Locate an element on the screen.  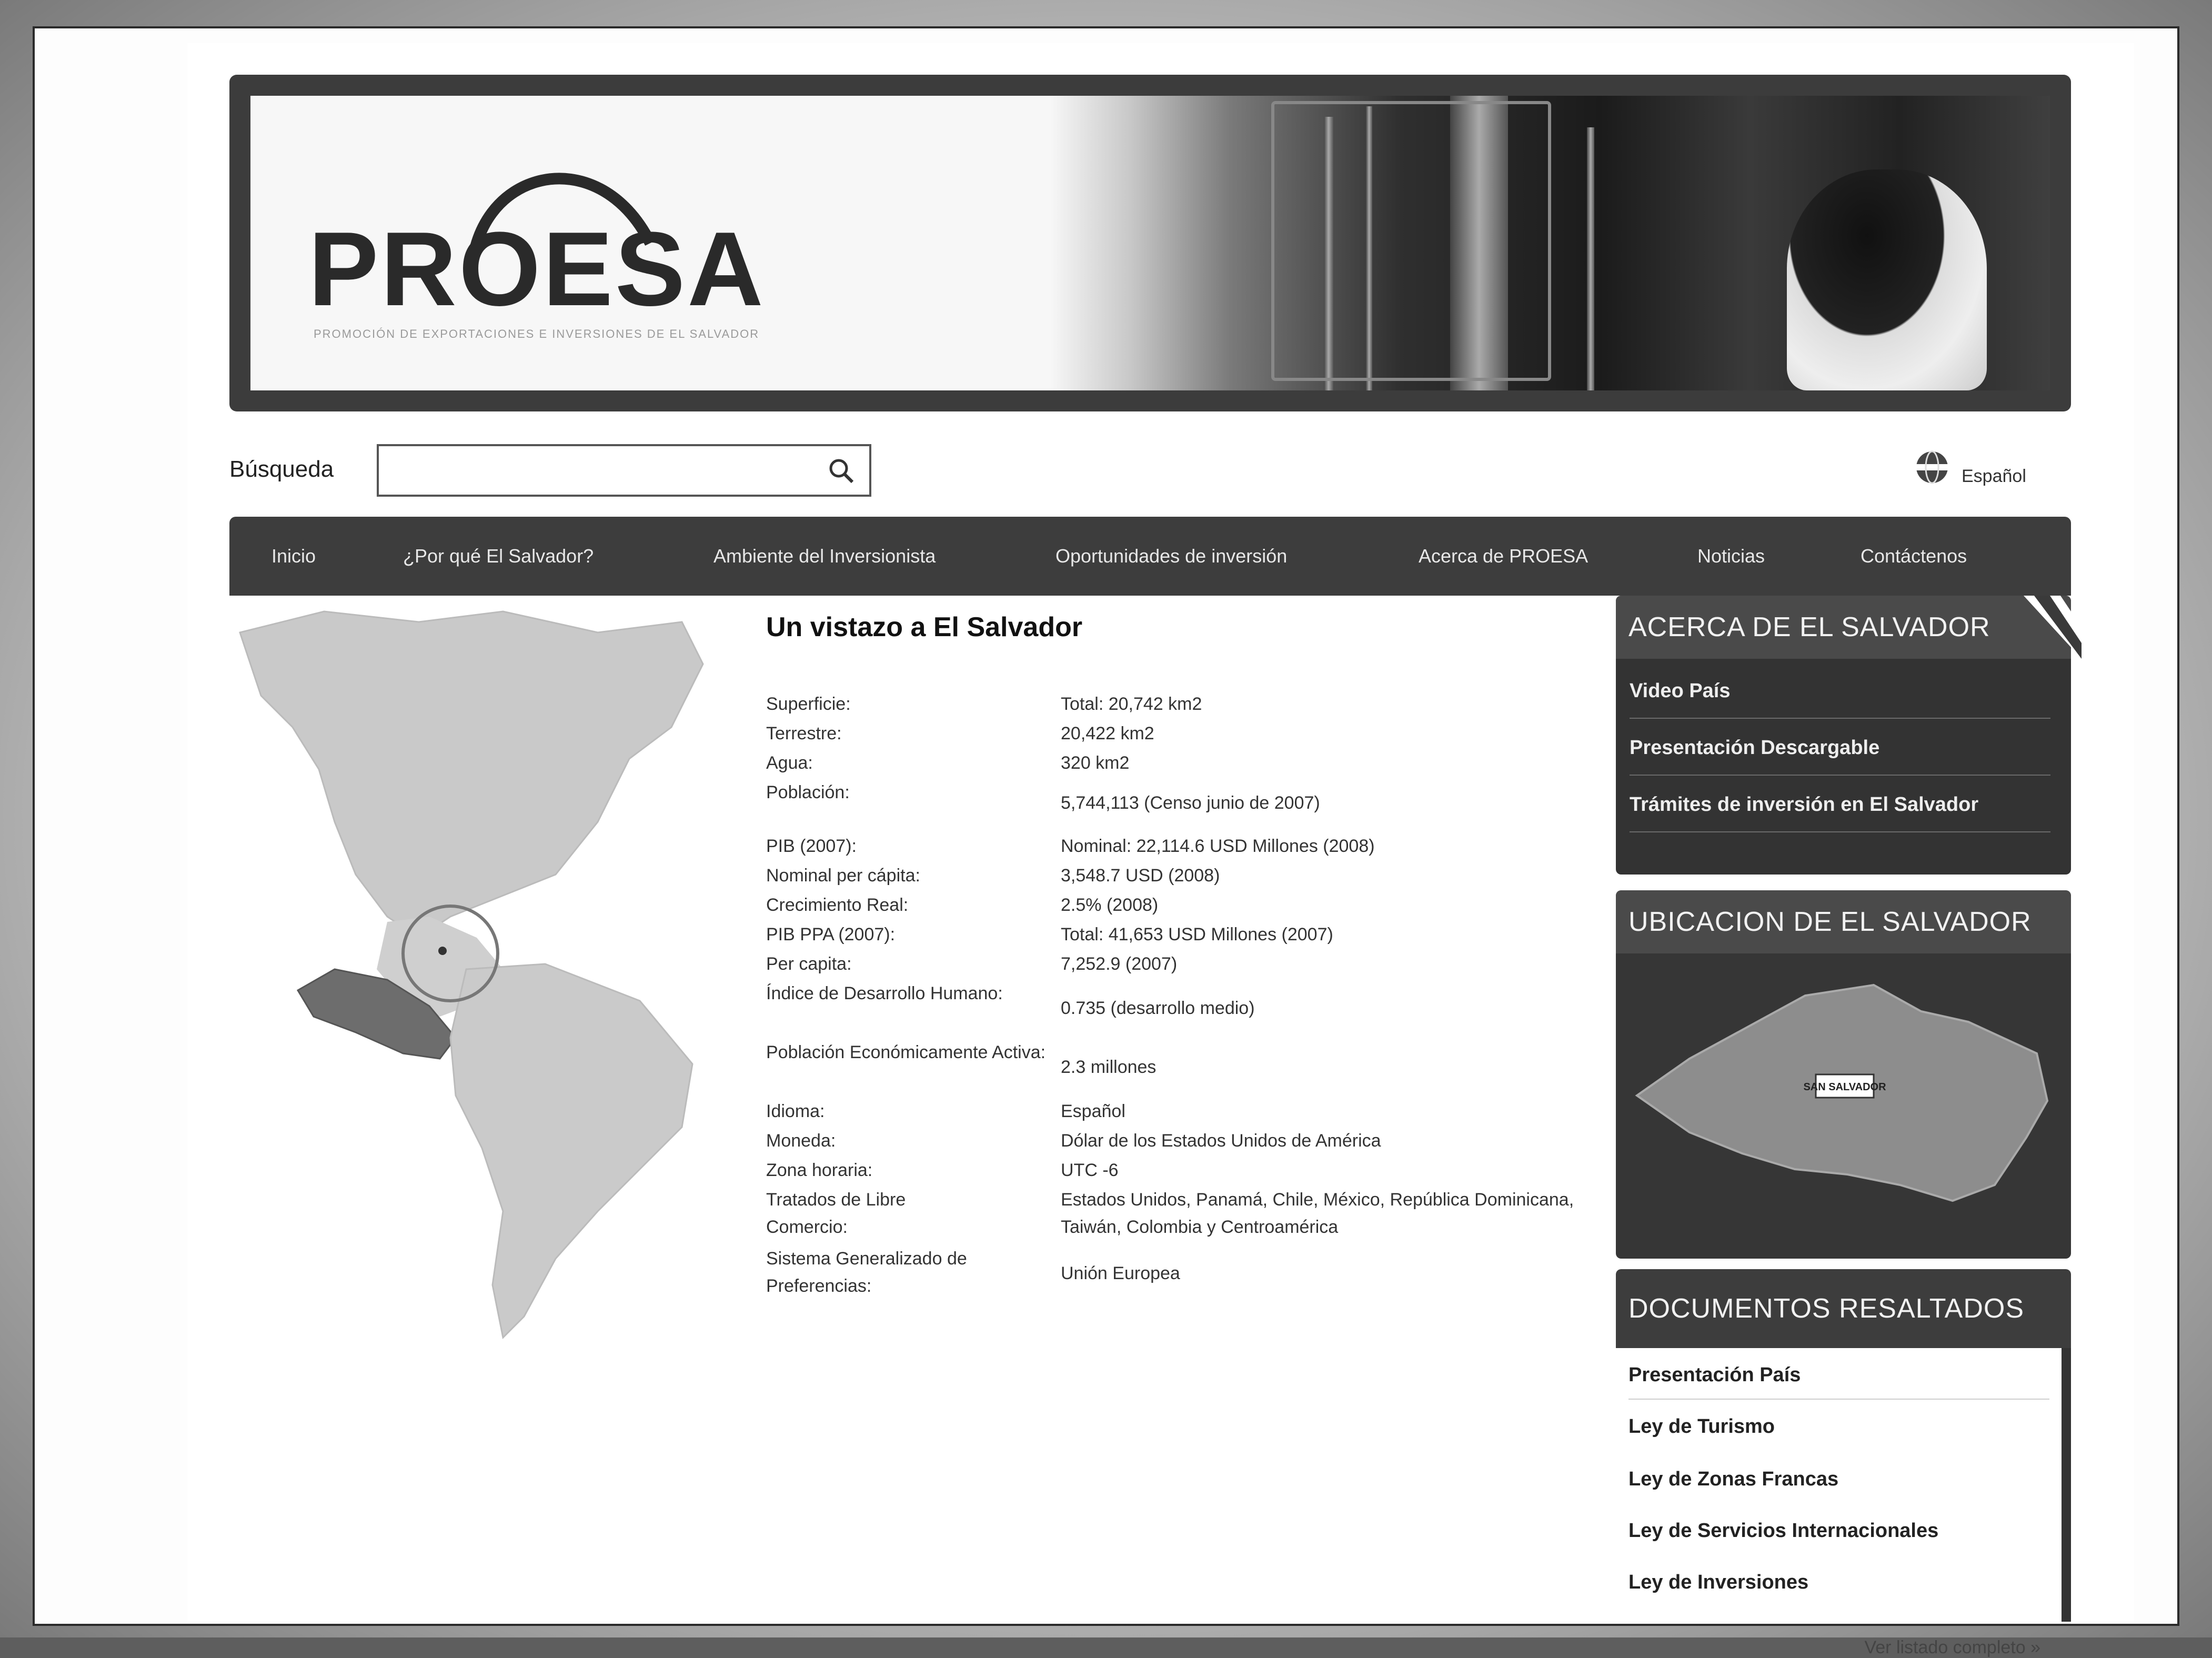
fact-label: Índice de Desarrollo Humano: is located at coordinates (884, 993).